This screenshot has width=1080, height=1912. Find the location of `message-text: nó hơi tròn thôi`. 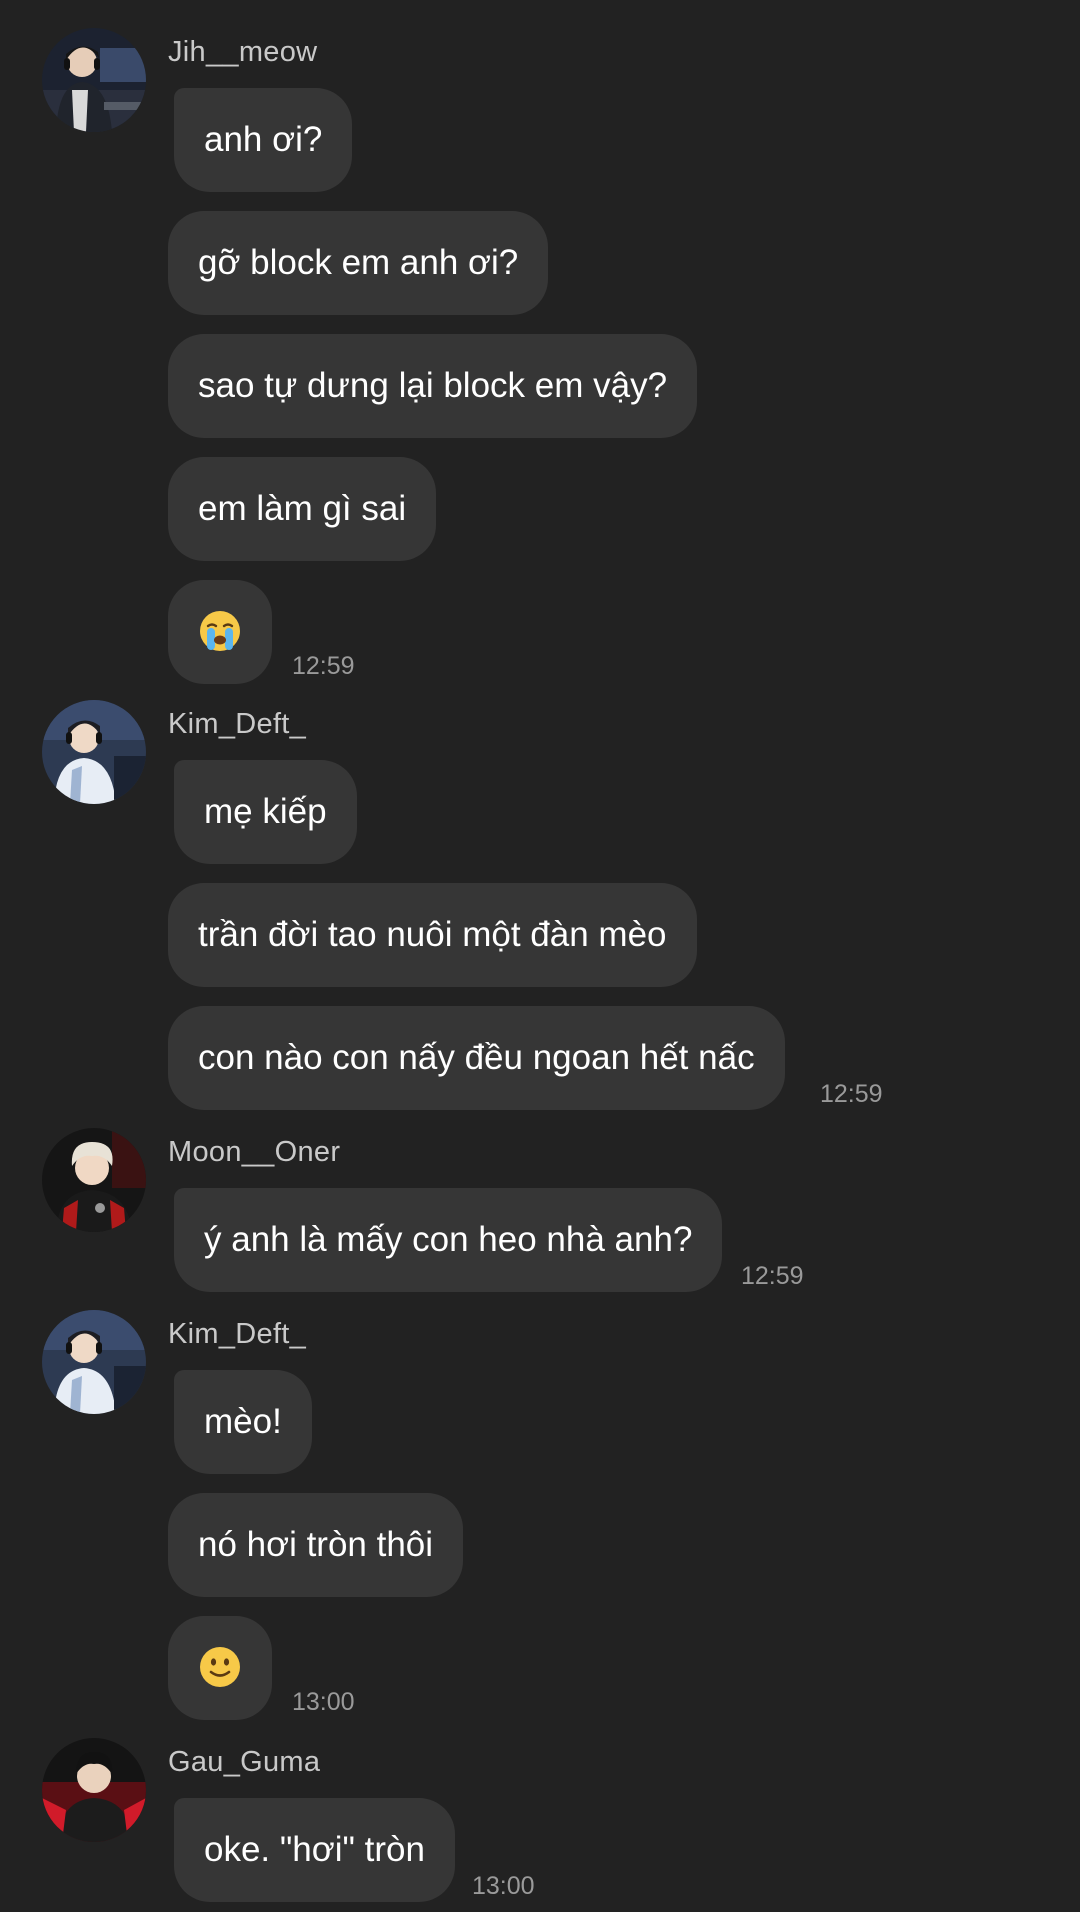

message-text: nó hơi tròn thôi is located at coordinates (316, 1544).